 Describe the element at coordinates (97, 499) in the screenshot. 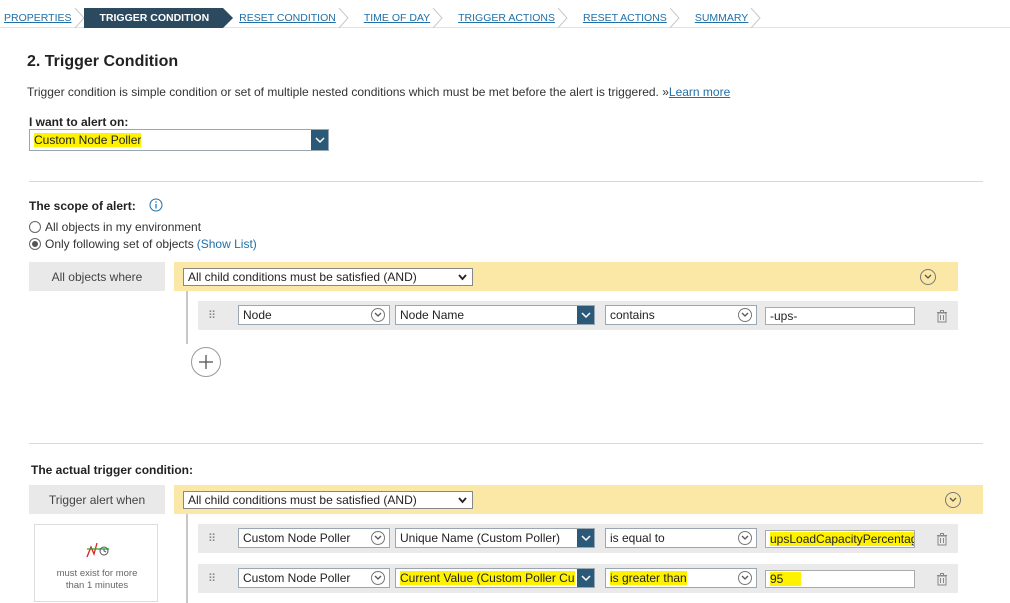

I see `trigger-when-label: Trigger alert when` at that location.